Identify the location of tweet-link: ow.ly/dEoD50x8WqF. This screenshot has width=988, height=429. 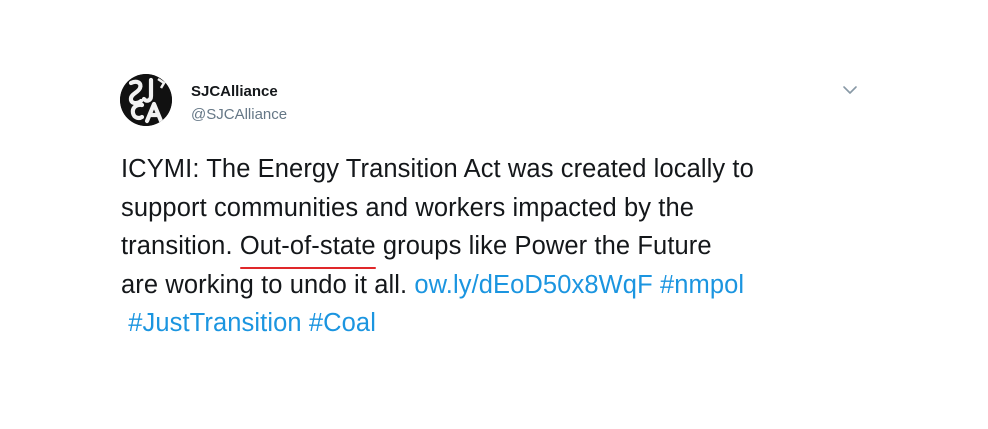
(533, 285).